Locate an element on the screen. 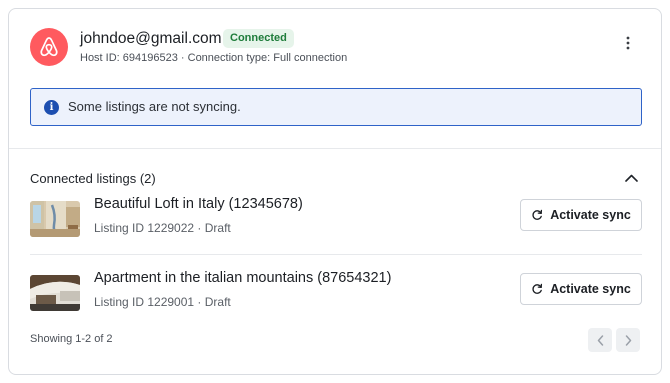 Image resolution: width=670 pixels, height=383 pixels. chevron-left-icon is located at coordinates (600, 340).